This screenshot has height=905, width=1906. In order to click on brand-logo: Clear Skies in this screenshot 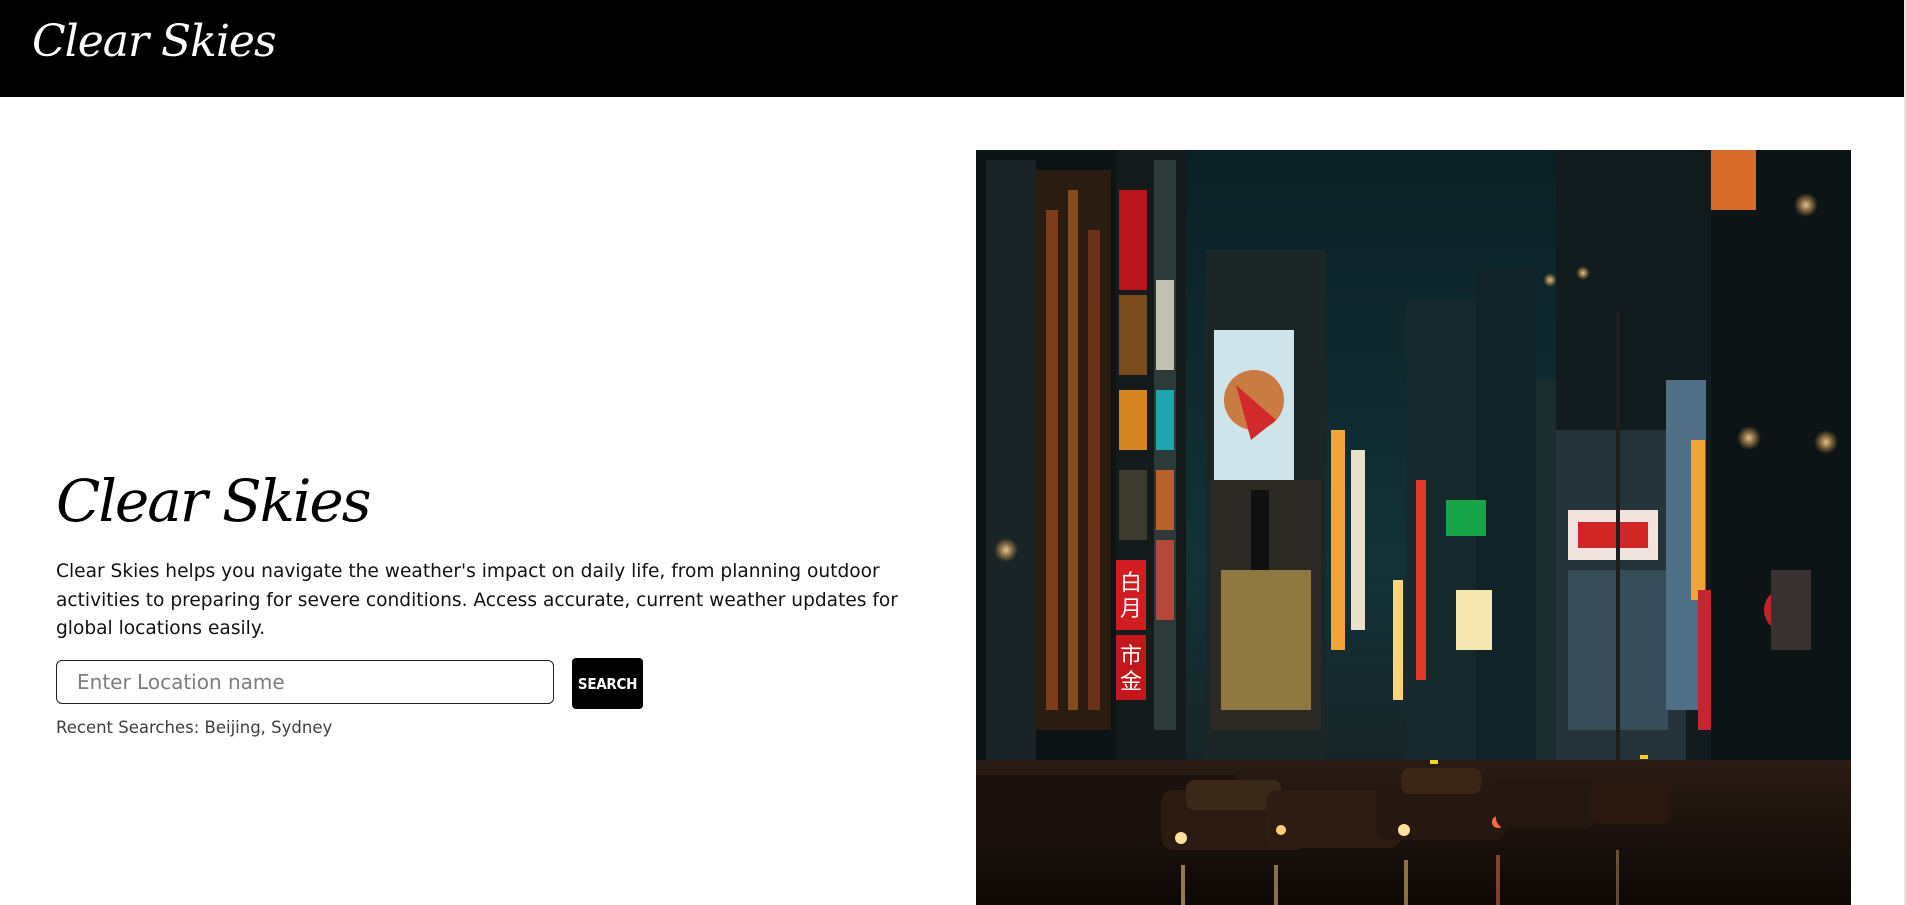, I will do `click(154, 42)`.